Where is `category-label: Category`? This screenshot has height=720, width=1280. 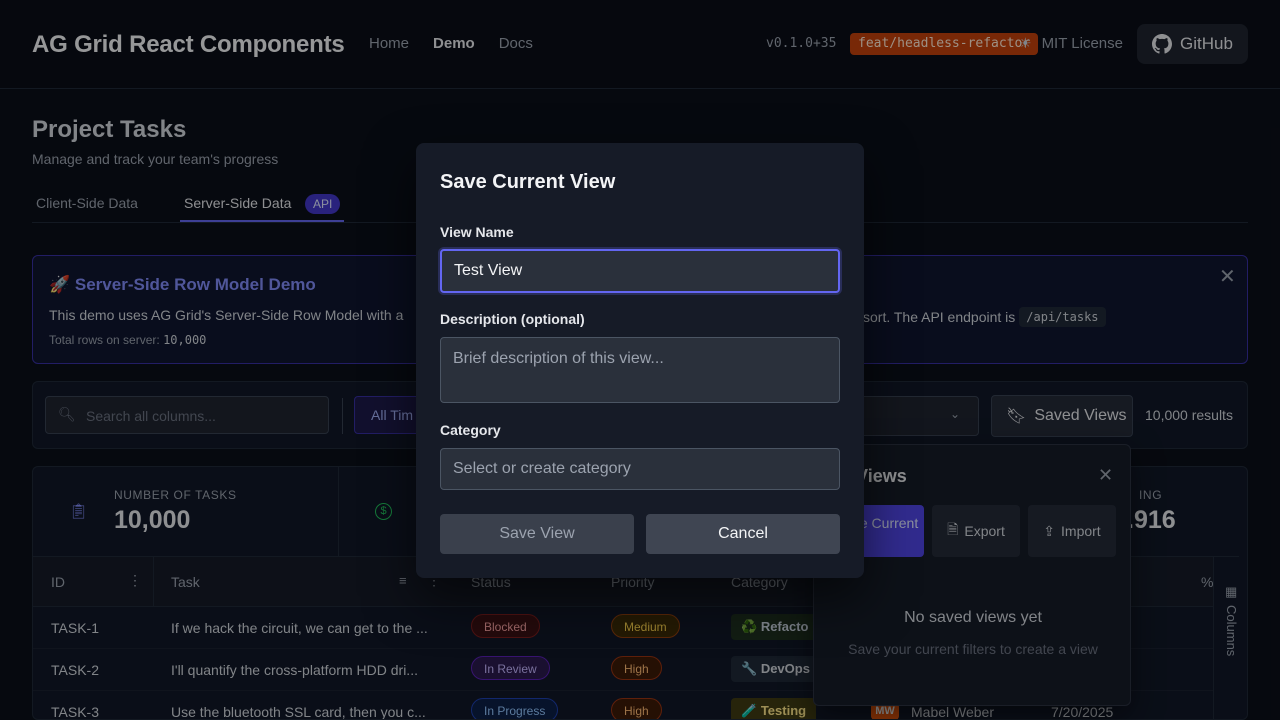 category-label: Category is located at coordinates (470, 430).